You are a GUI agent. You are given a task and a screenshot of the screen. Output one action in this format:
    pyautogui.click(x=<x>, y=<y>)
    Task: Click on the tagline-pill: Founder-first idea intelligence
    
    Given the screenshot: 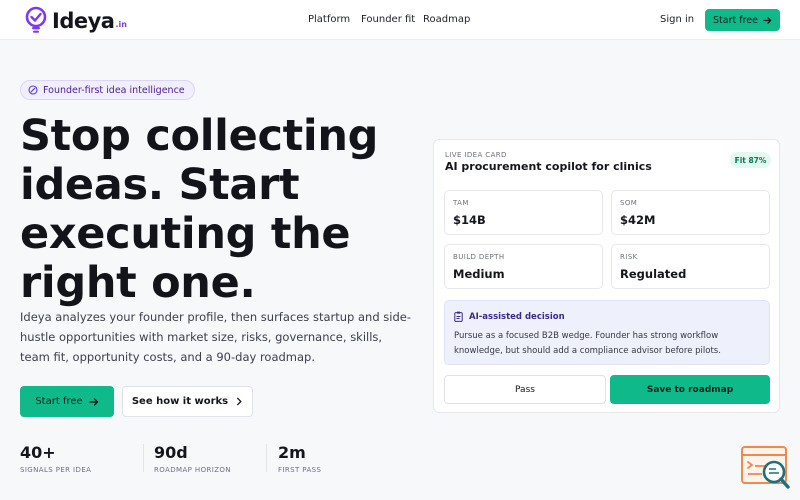 What is the action you would take?
    pyautogui.click(x=107, y=90)
    